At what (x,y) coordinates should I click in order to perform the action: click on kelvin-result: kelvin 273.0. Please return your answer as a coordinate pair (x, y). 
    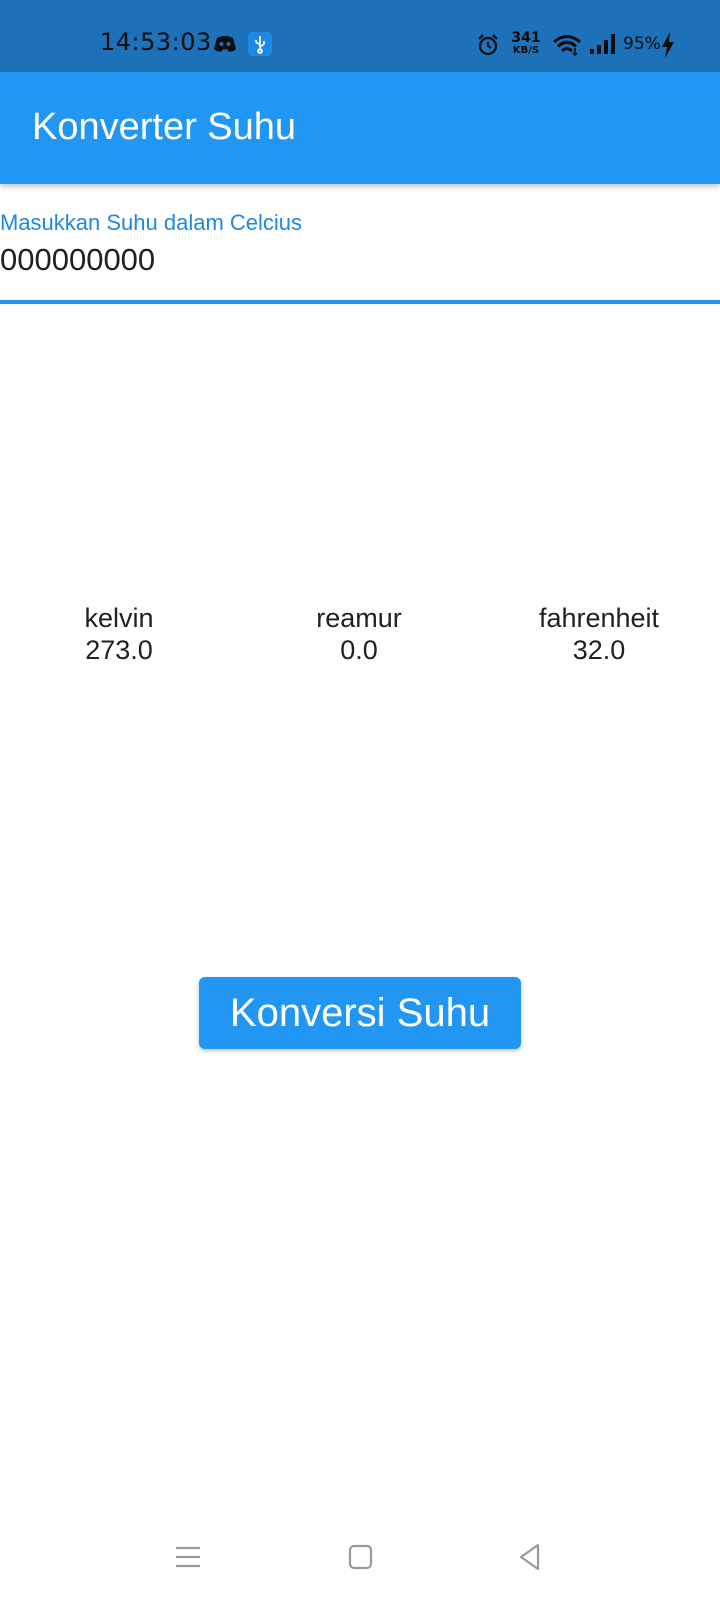
    Looking at the image, I should click on (119, 634).